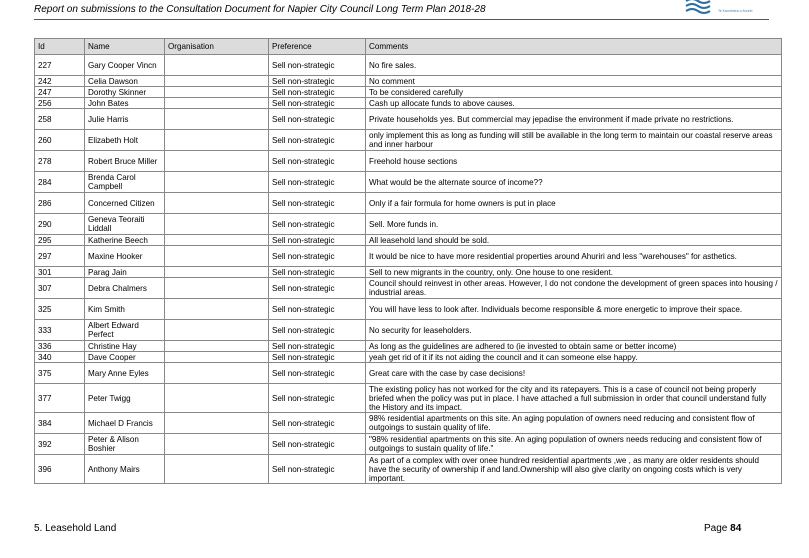 The width and height of the screenshot is (809, 558). Describe the element at coordinates (59, 444) in the screenshot. I see `cell-id: 392` at that location.